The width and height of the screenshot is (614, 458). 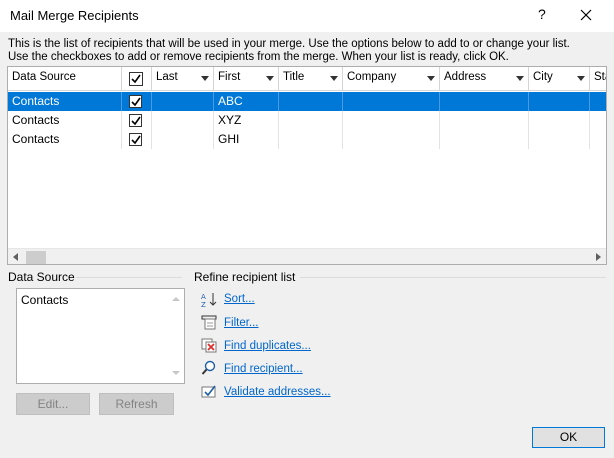 What do you see at coordinates (311, 79) in the screenshot?
I see `column-header-title: Title` at bounding box center [311, 79].